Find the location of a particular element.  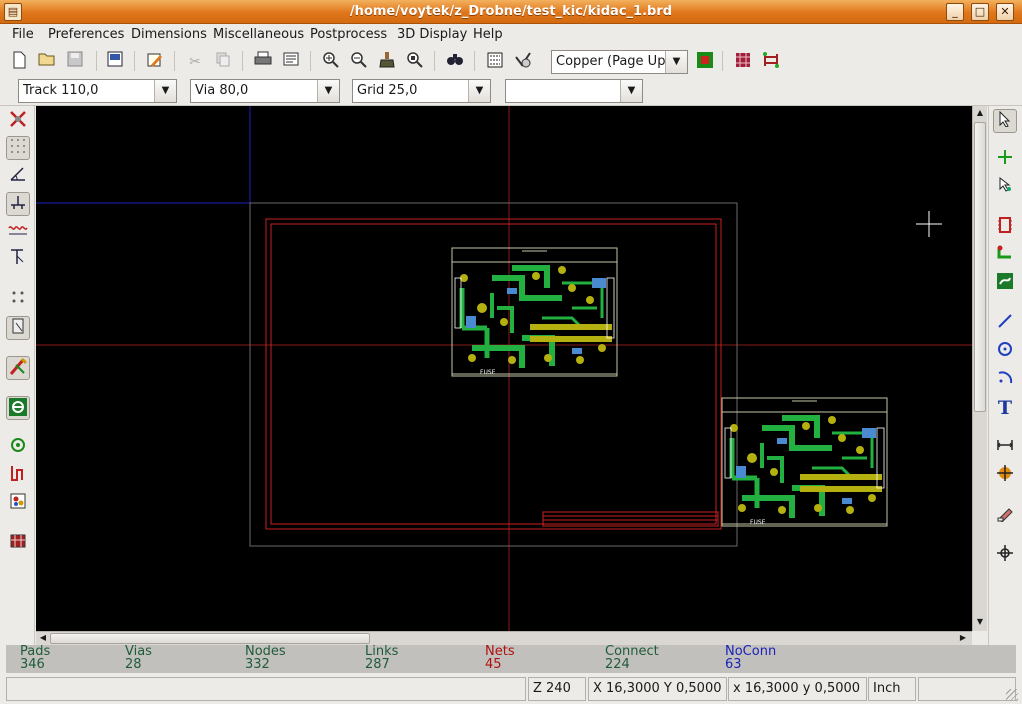

status-abs-coords: X 16,3000 Y 0,5000 is located at coordinates (657, 689).